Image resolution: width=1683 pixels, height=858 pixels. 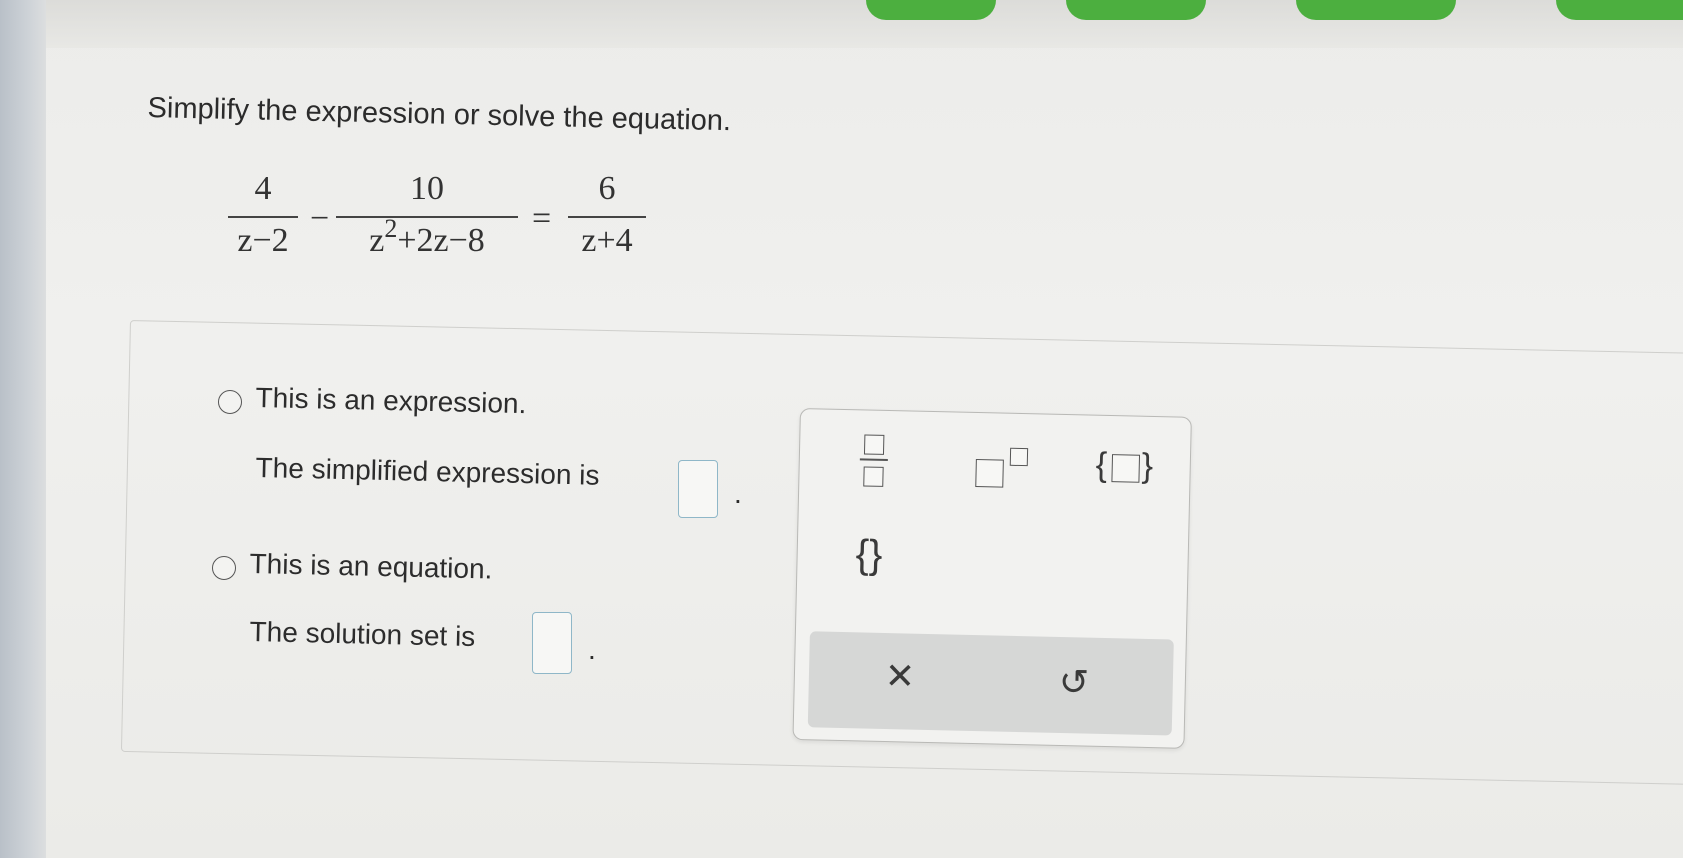 What do you see at coordinates (864, 24) in the screenshot?
I see `top-navigation-bar` at bounding box center [864, 24].